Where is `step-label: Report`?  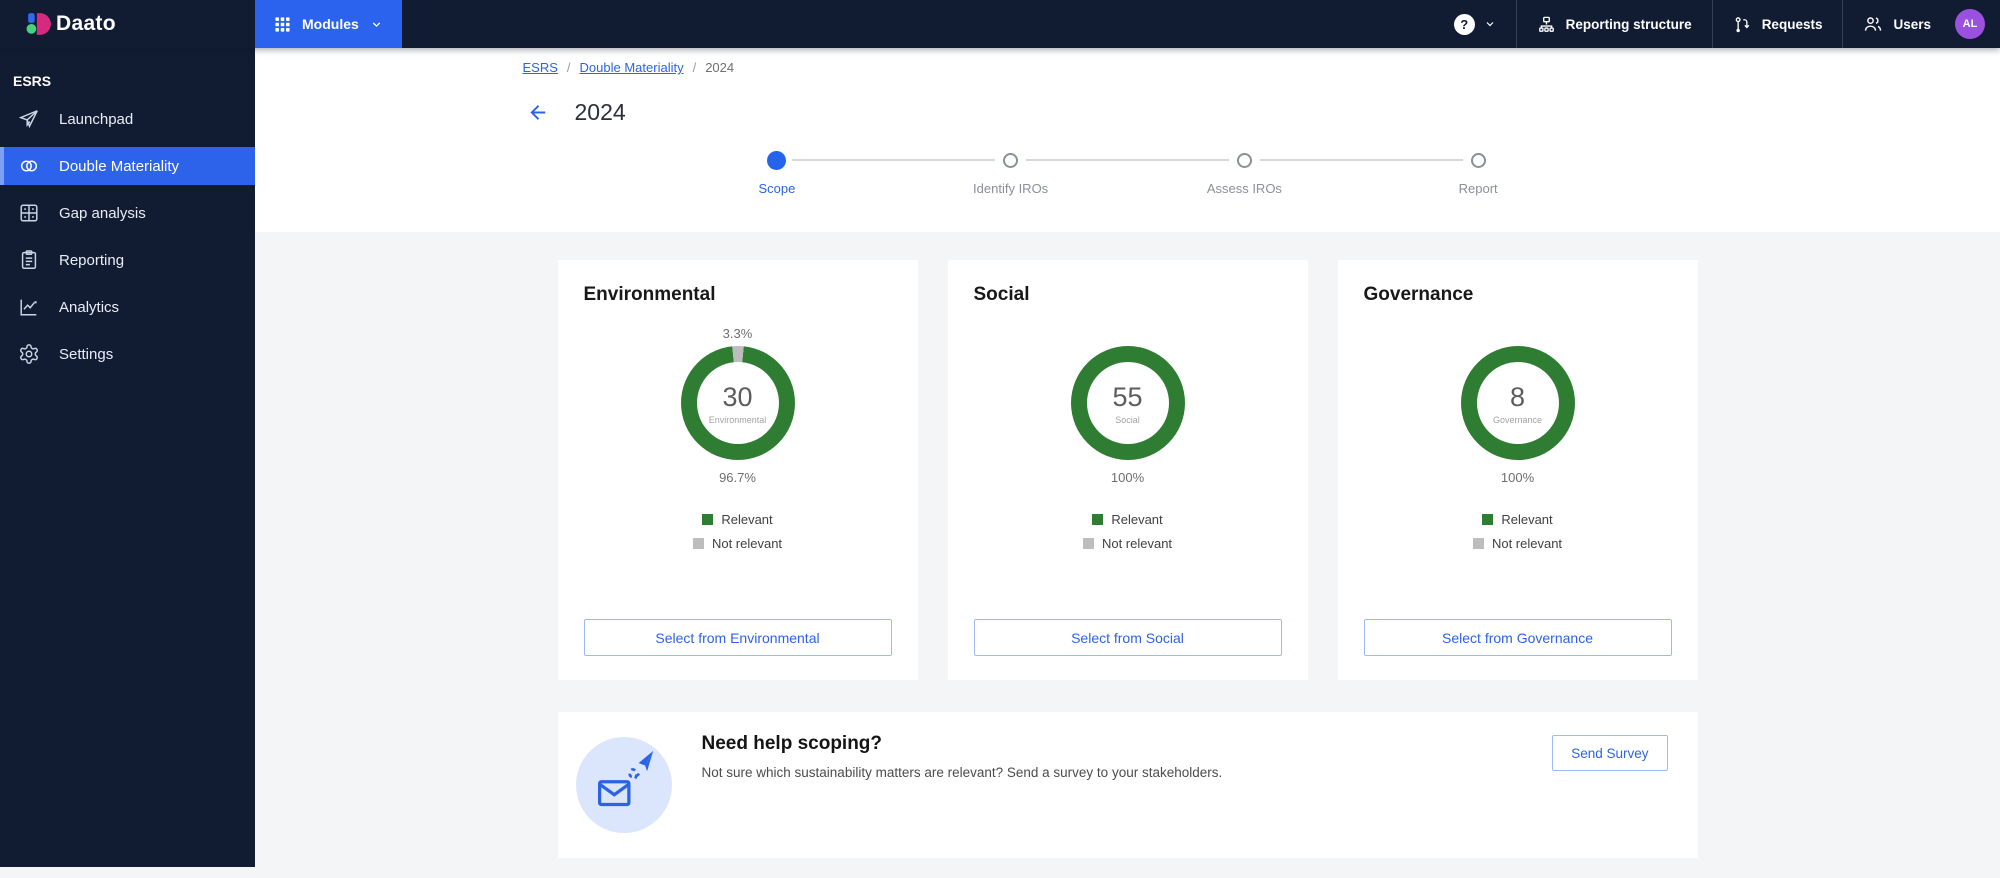
step-label: Report is located at coordinates (1478, 188).